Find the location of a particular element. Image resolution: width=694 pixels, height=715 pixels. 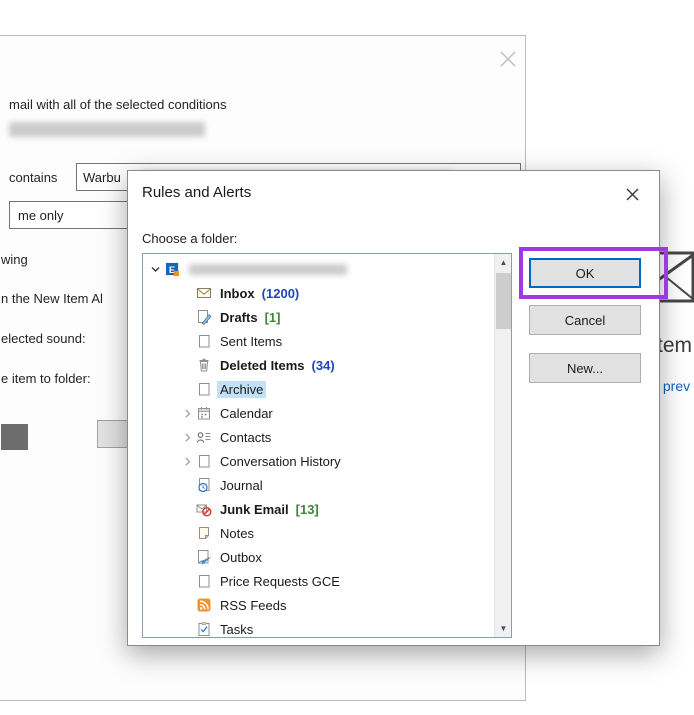

folder-row-notes: Notes is located at coordinates (318, 533).